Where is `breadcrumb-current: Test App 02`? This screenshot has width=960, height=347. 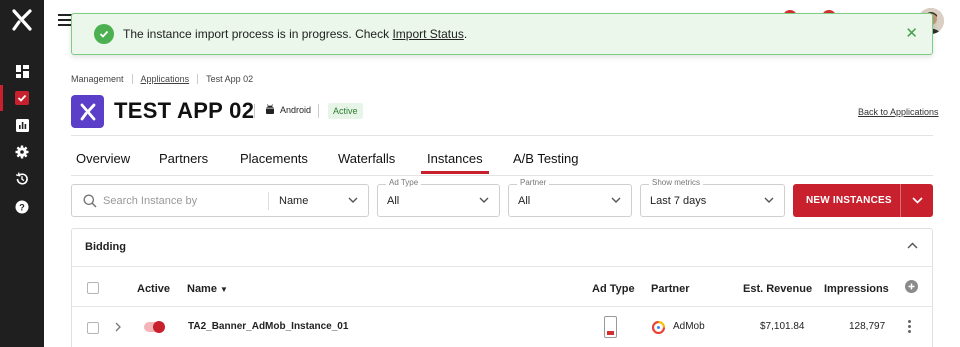
breadcrumb-current: Test App 02 is located at coordinates (230, 79).